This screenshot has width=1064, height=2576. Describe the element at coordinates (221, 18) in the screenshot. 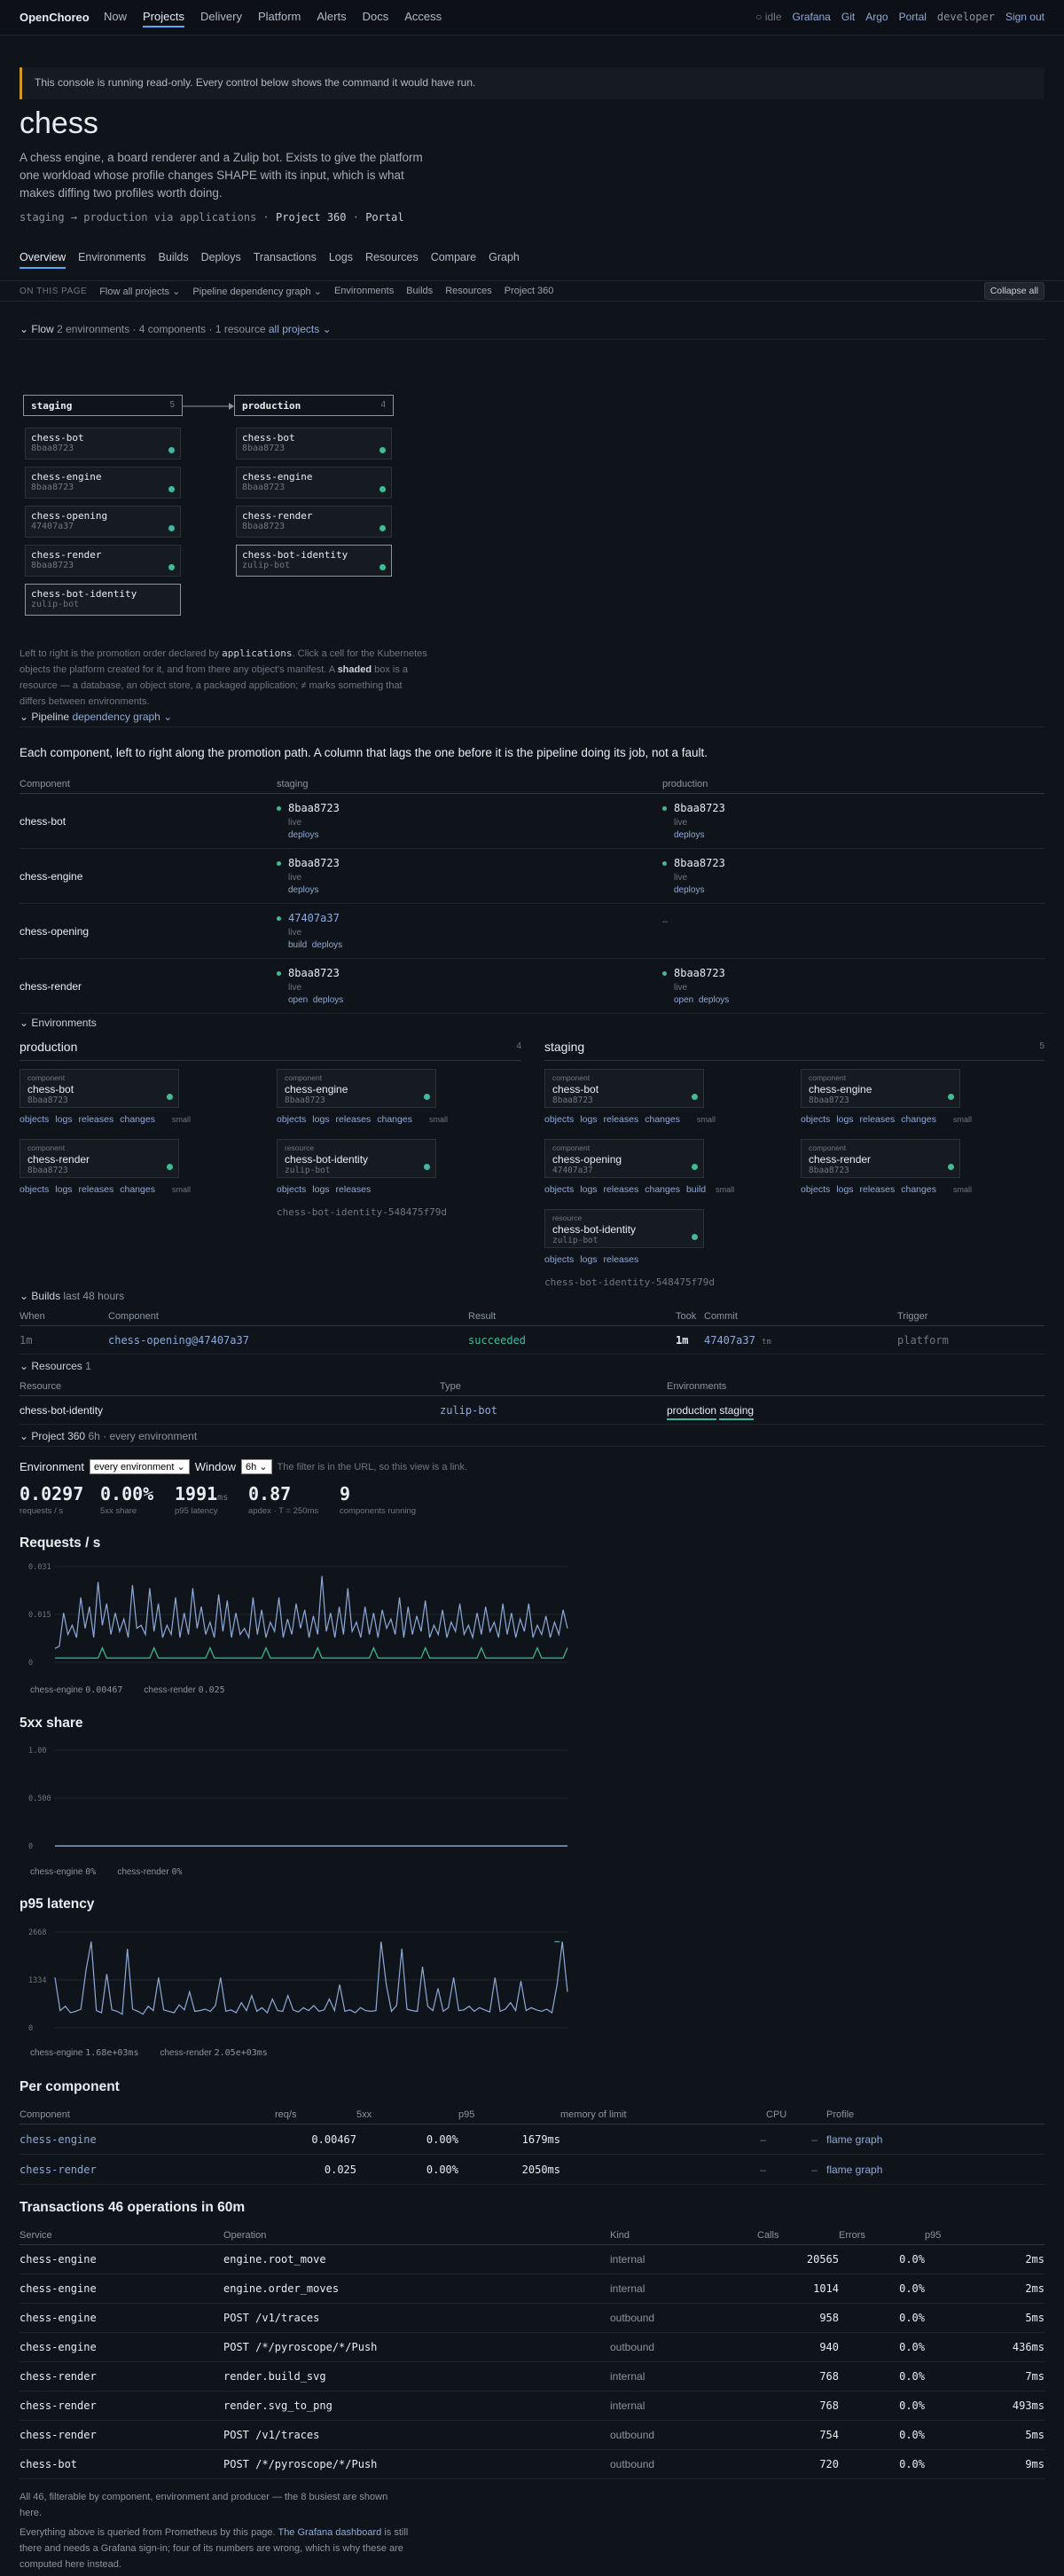

I see `nav-delivery: Delivery` at that location.